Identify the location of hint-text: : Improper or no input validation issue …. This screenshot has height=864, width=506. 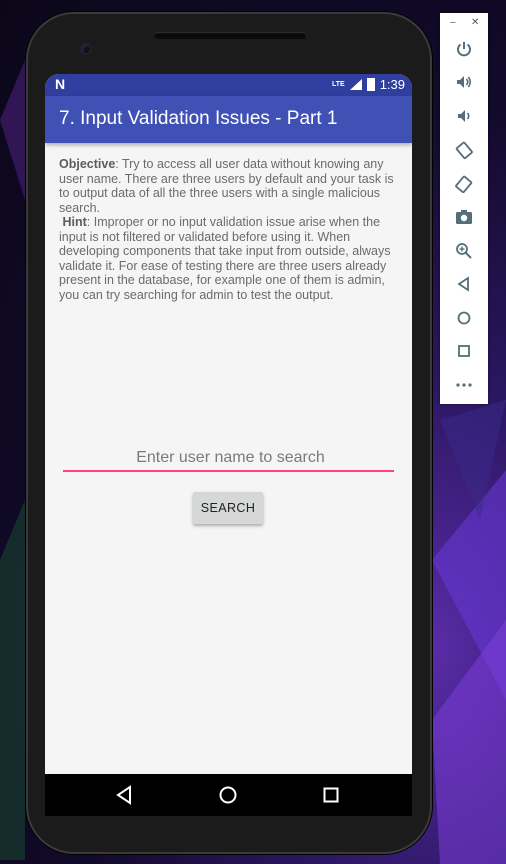
(225, 258).